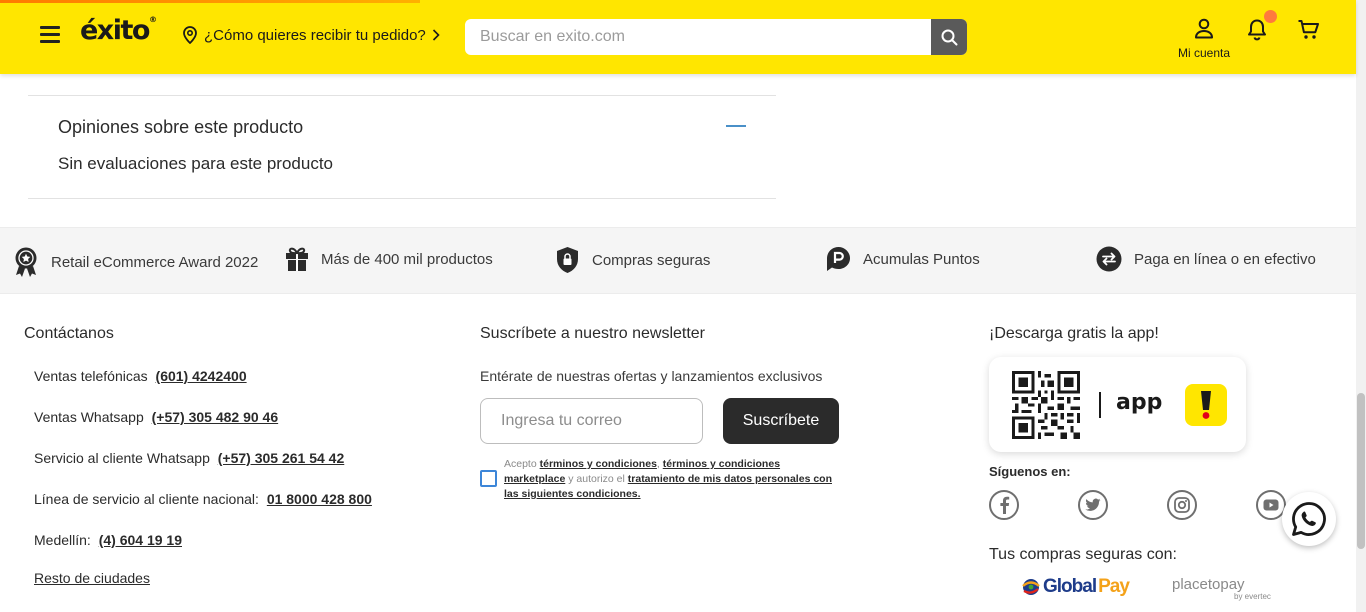 This screenshot has height=612, width=1366. What do you see at coordinates (91, 376) in the screenshot?
I see `contact-label: Ventas telefónicas` at bounding box center [91, 376].